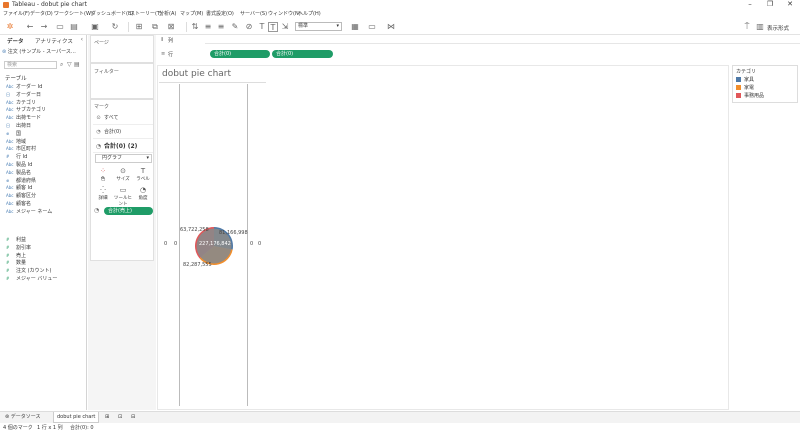 This screenshot has width=800, height=433. Describe the element at coordinates (240, 54) in the screenshot. I see `row-pill-1: 合計(0)` at that location.